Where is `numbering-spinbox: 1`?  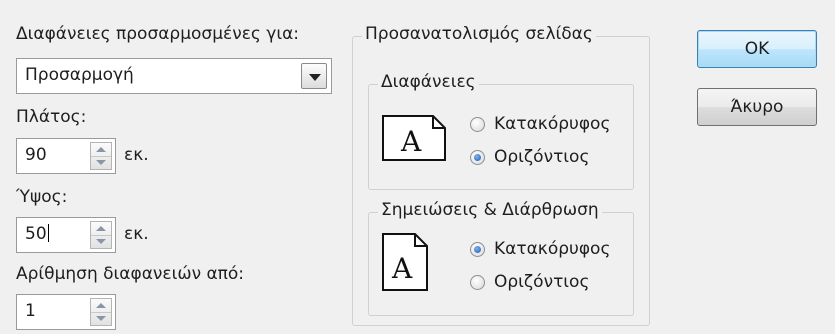 numbering-spinbox: 1 is located at coordinates (66, 312).